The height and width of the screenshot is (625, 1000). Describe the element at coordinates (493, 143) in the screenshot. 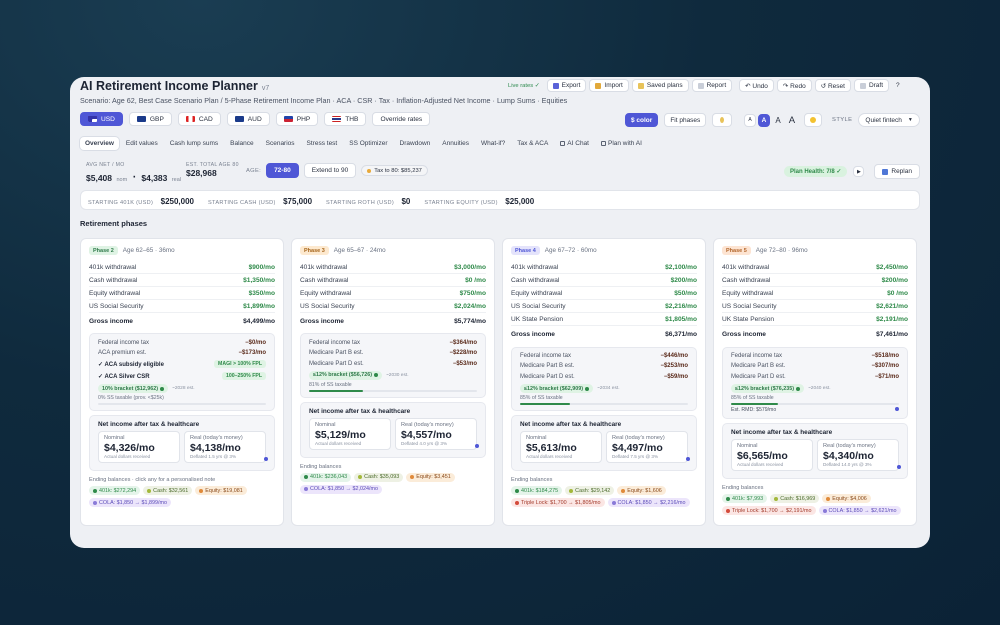

I see `tab-what-if: What-if?` at that location.